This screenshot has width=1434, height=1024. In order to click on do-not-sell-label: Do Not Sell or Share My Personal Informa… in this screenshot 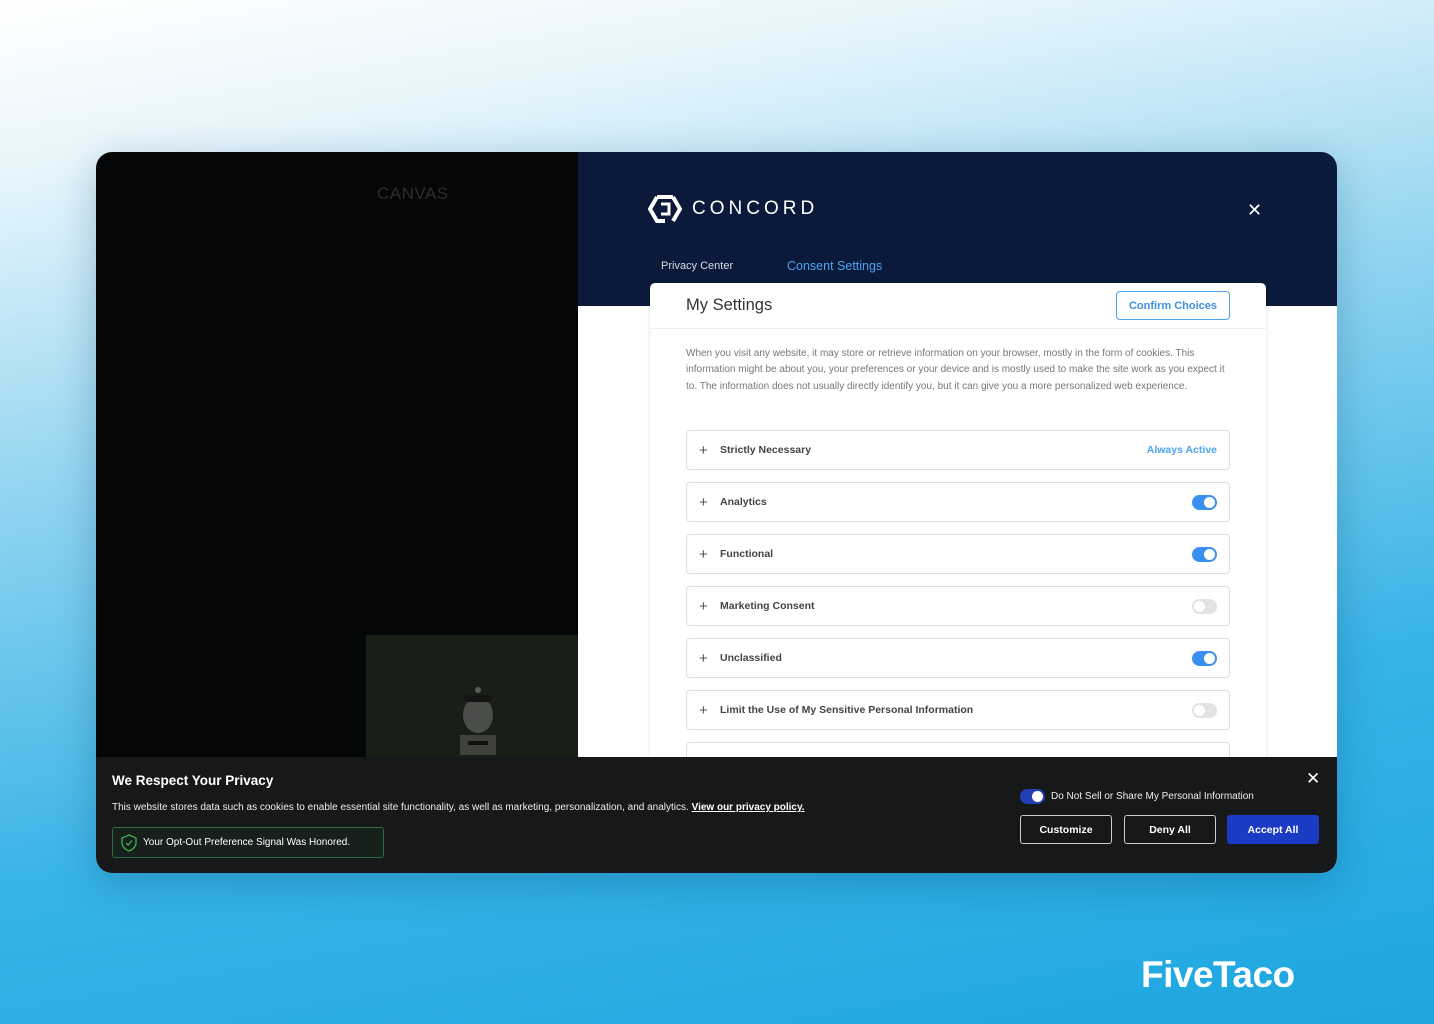, I will do `click(1152, 796)`.